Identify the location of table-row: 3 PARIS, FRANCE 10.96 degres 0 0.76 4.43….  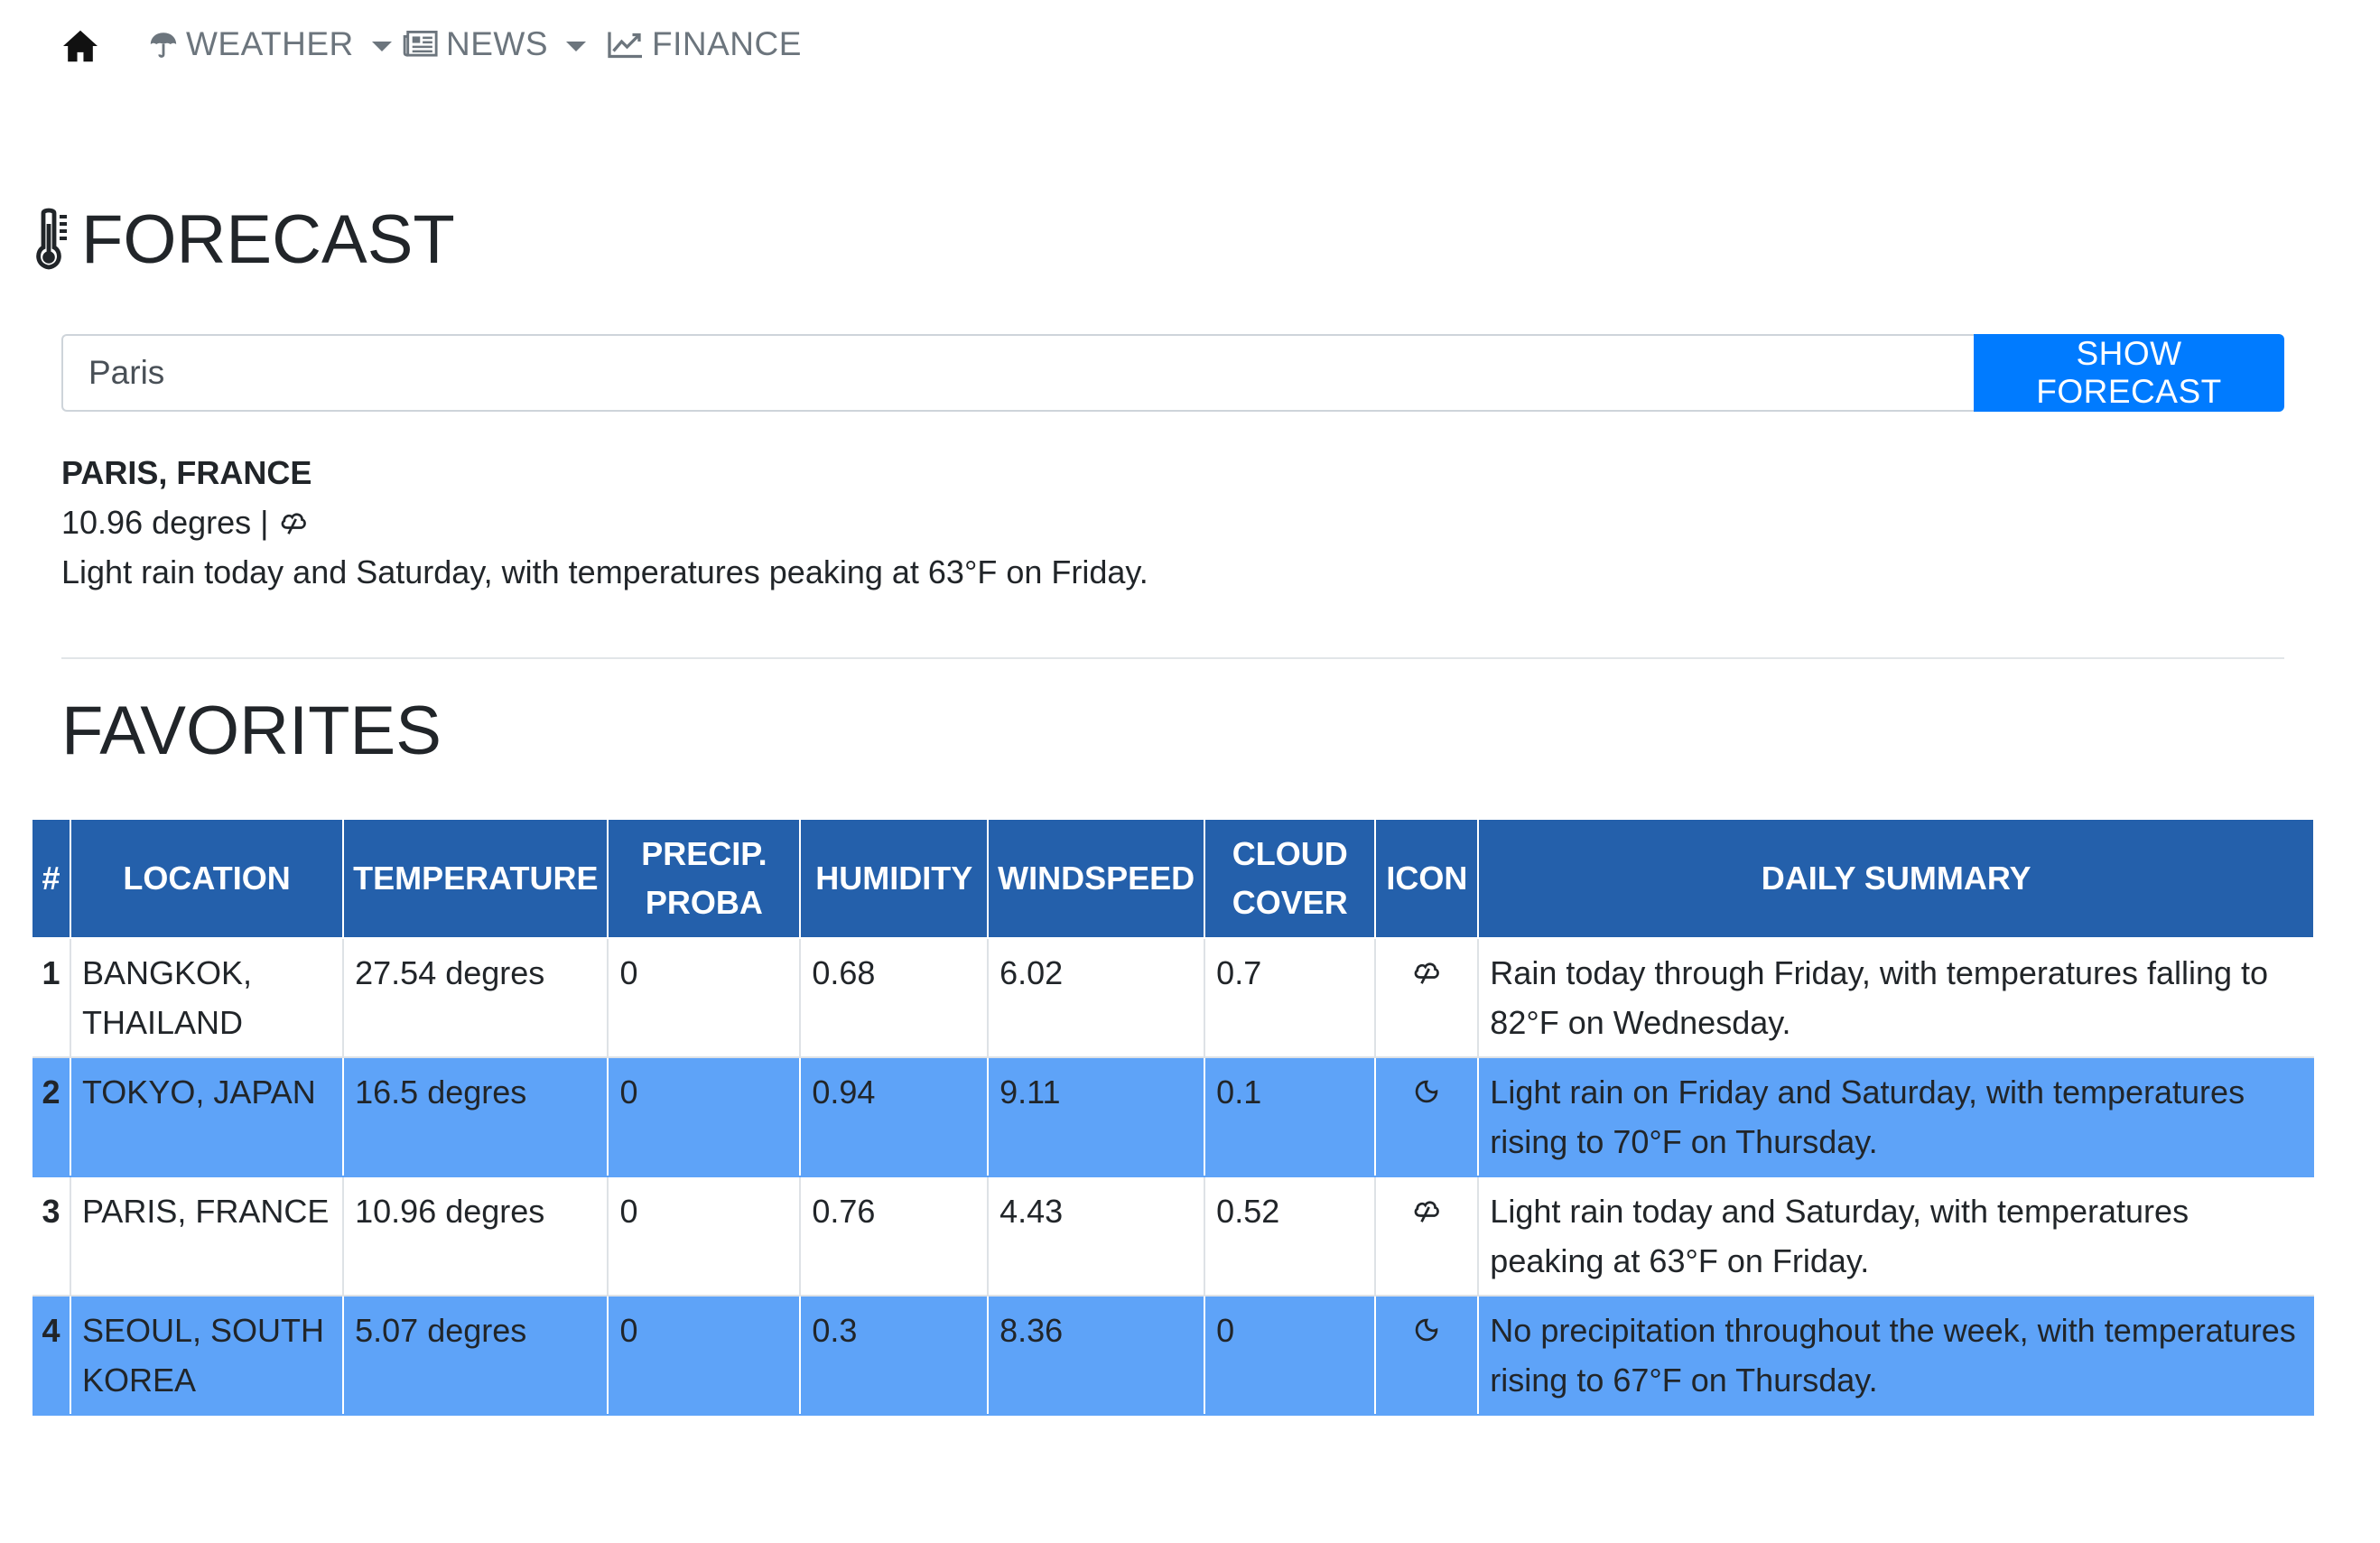
(1173, 1236).